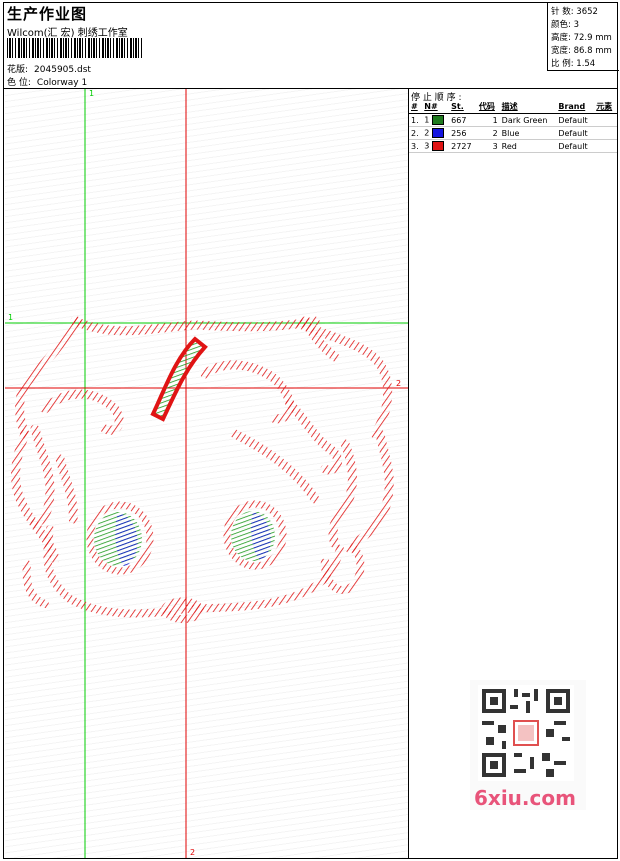  Describe the element at coordinates (255, 535) in the screenshot. I see `right-eye` at that location.